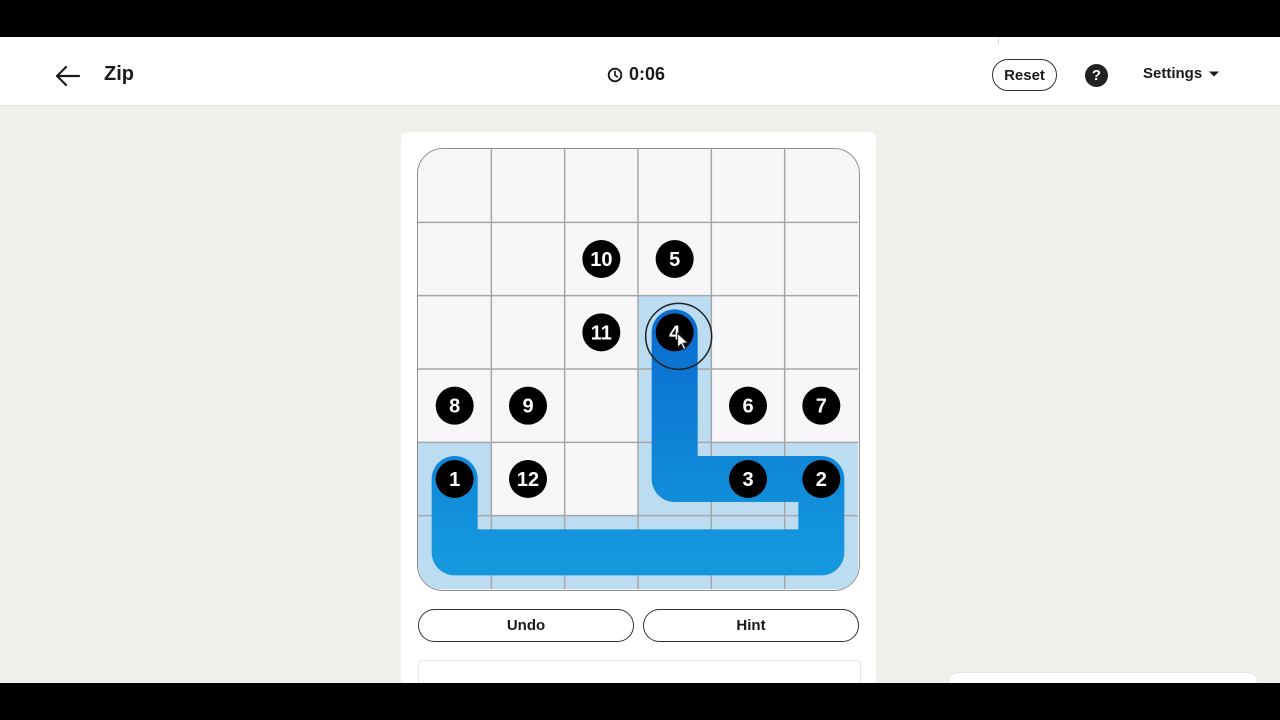  Describe the element at coordinates (528, 480) in the screenshot. I see `node-label: 12` at that location.